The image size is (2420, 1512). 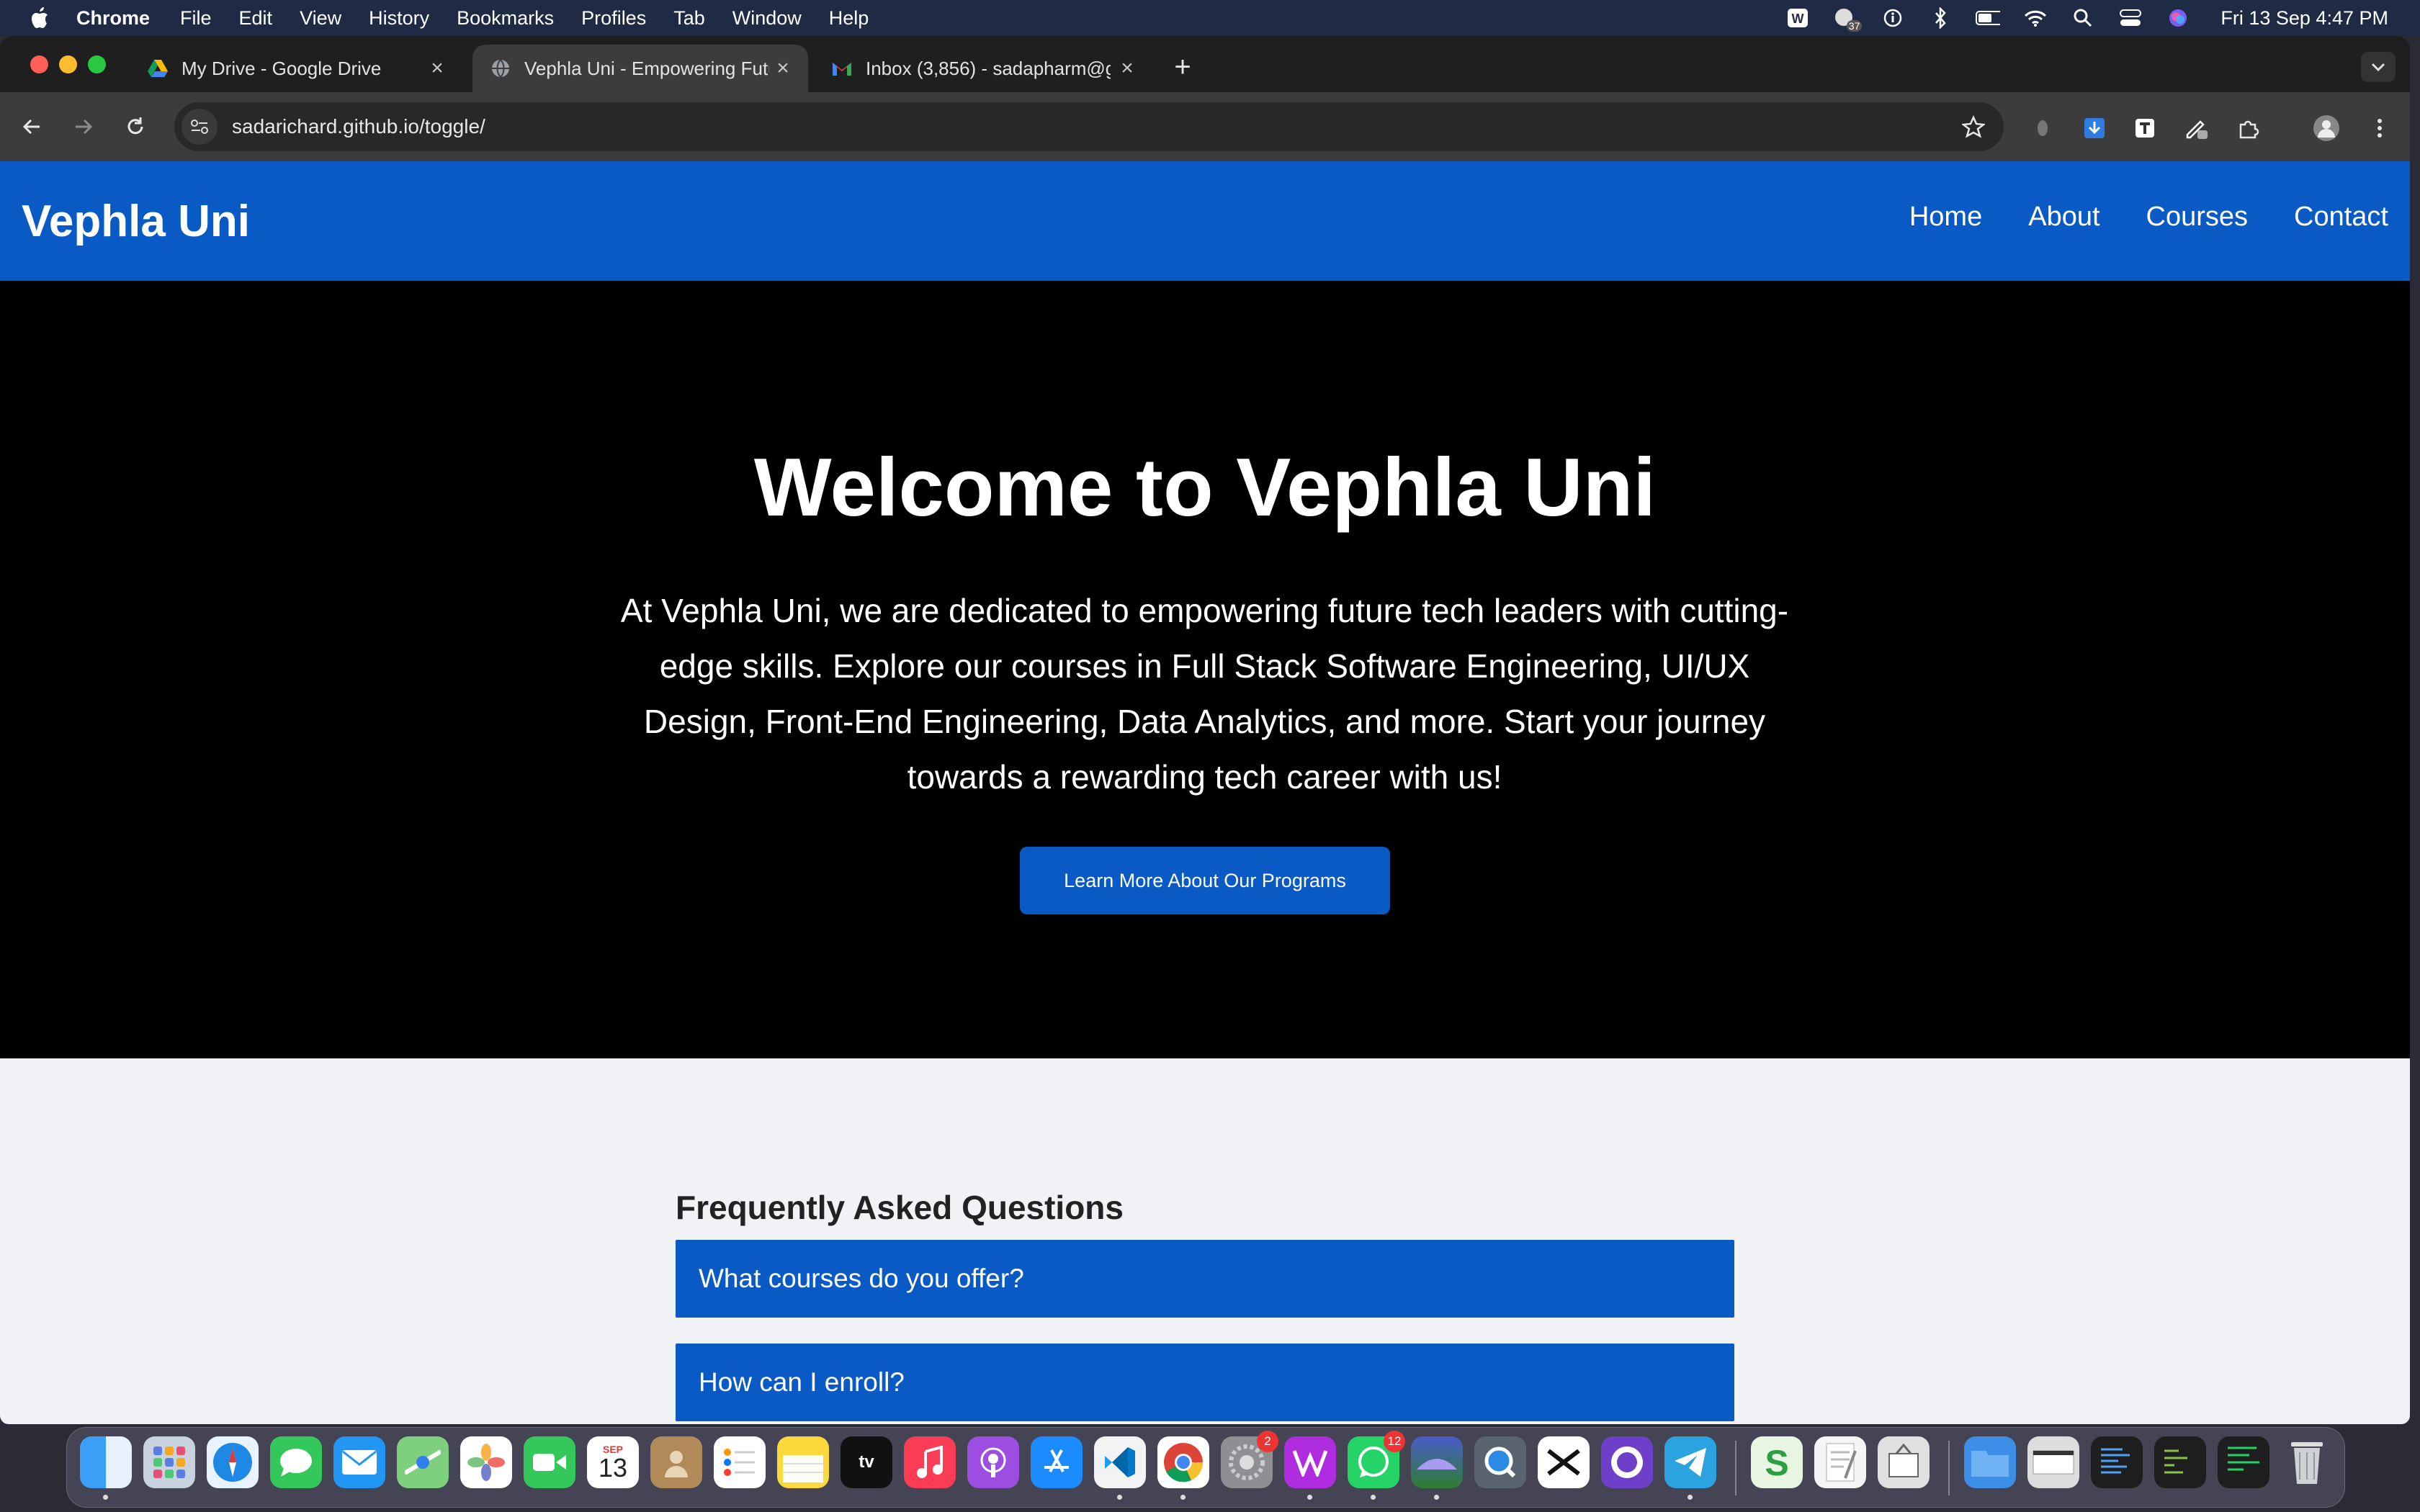 I want to click on chrome-icon, so click(x=1183, y=1468).